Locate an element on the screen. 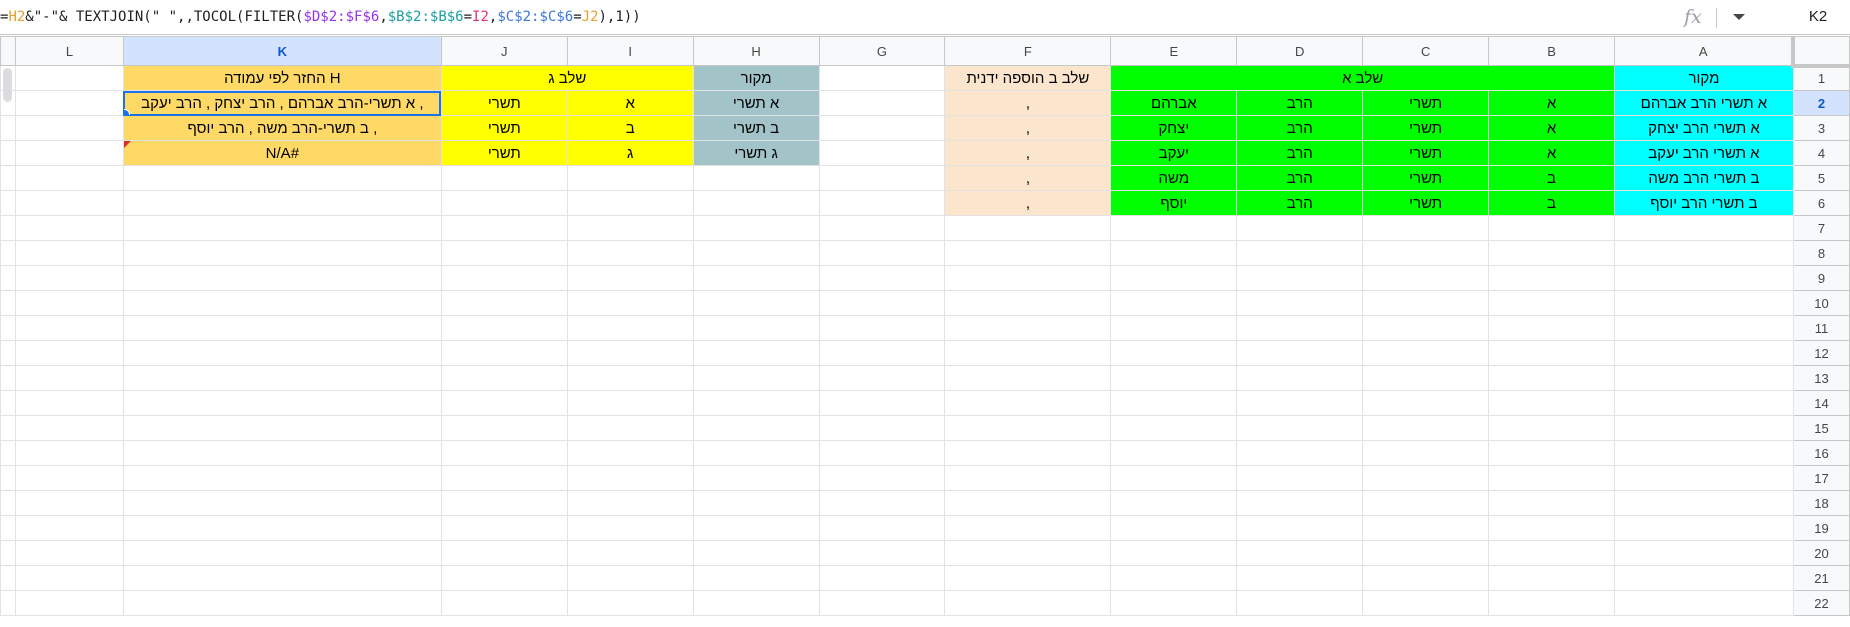  cell-d2: הרב is located at coordinates (1300, 103).